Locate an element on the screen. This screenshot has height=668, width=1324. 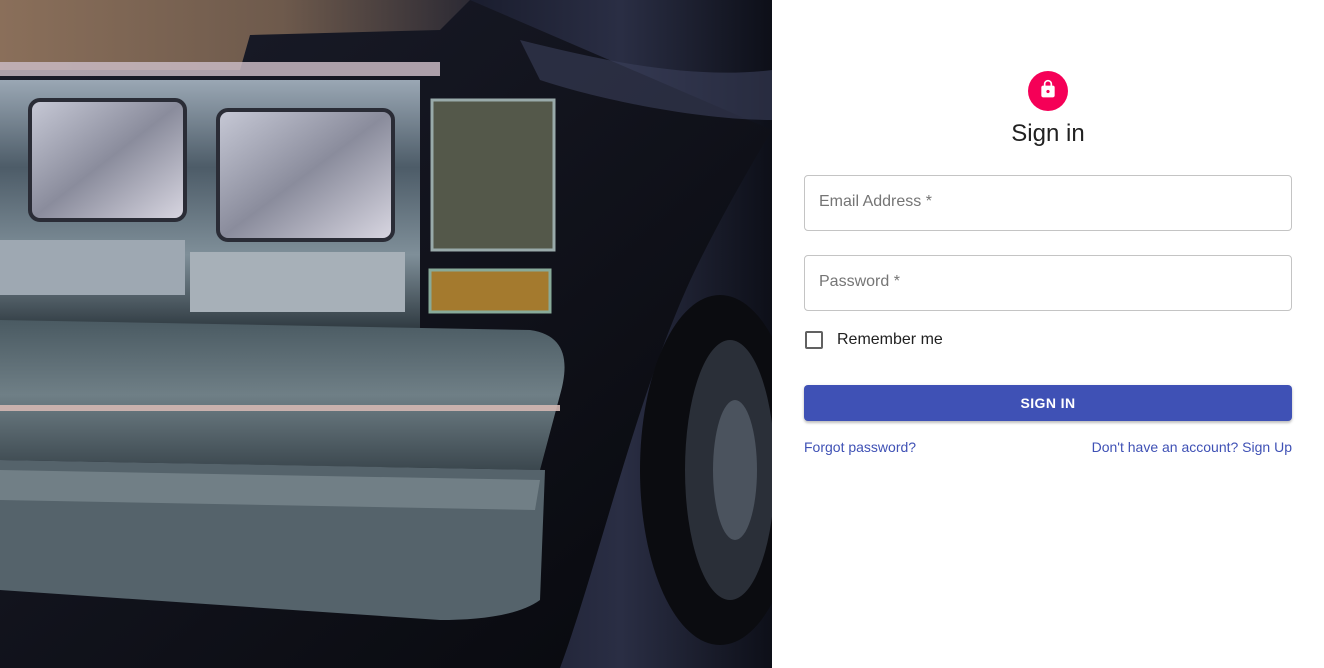
password-input is located at coordinates (1048, 283).